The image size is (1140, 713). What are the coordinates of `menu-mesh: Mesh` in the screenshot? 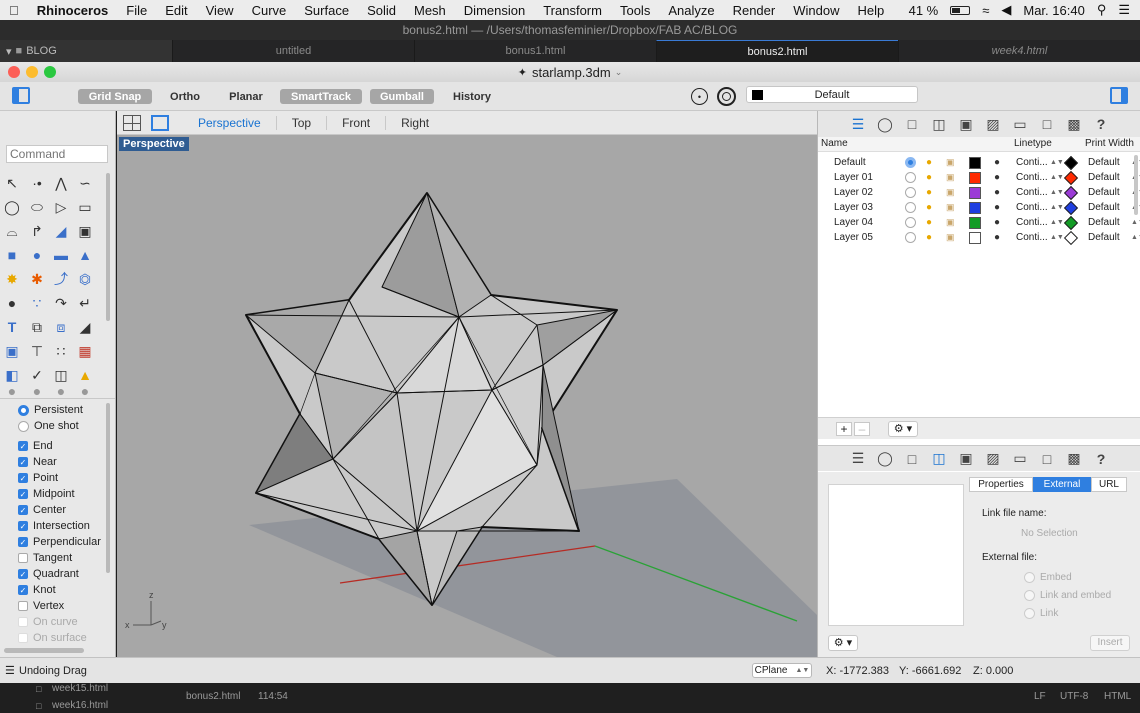 It's located at (430, 10).